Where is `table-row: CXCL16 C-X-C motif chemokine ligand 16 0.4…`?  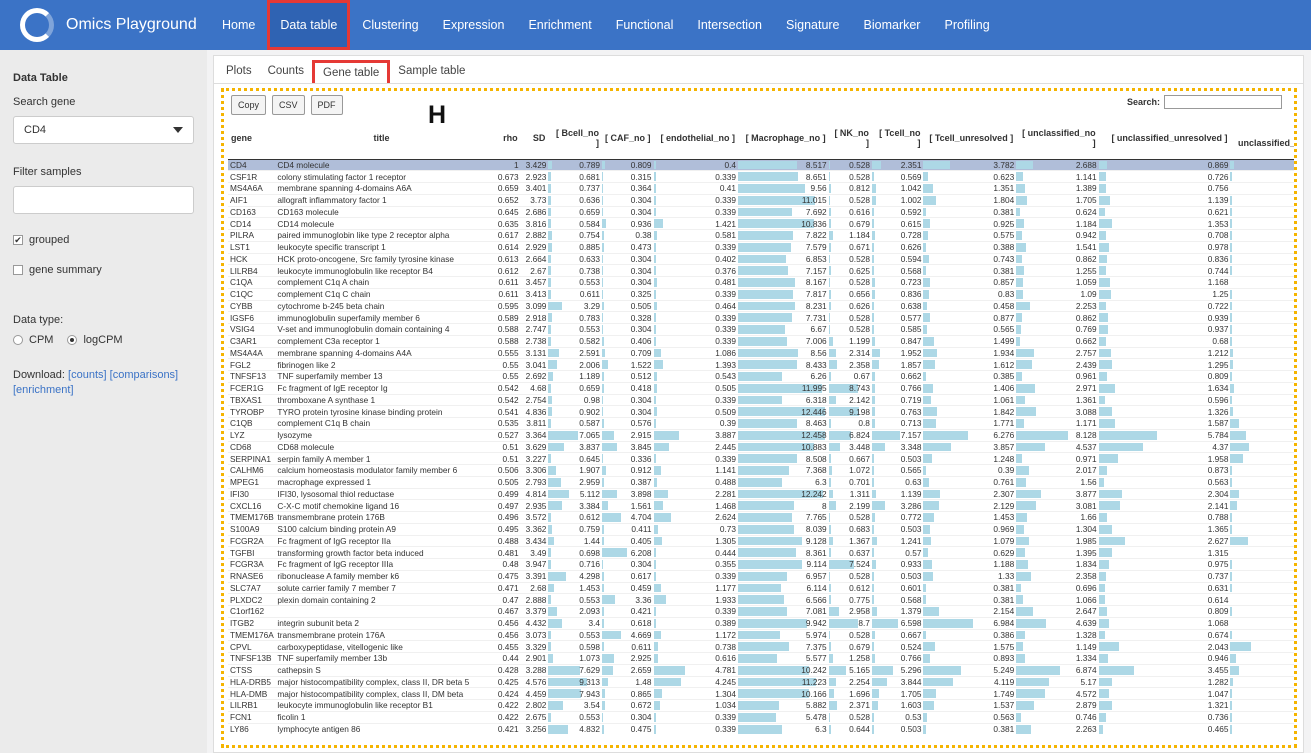 table-row: CXCL16 C-X-C motif chemokine ligand 16 0.4… is located at coordinates (761, 505).